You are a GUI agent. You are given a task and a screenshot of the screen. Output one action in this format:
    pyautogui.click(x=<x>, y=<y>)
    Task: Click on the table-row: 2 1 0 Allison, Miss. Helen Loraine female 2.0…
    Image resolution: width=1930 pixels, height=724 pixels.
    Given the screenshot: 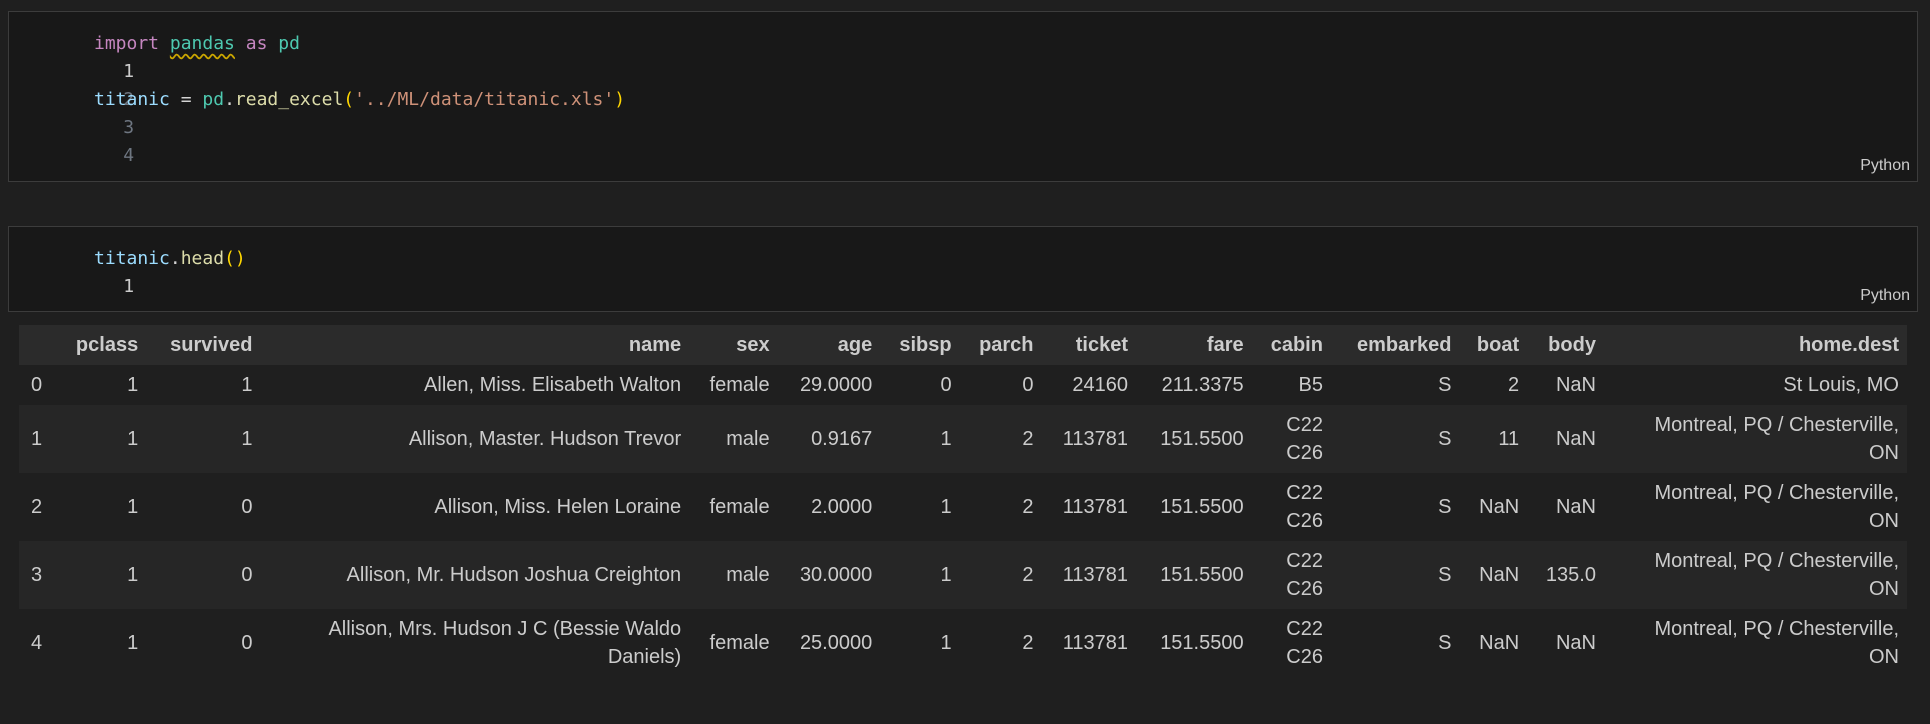 What is the action you would take?
    pyautogui.click(x=963, y=507)
    